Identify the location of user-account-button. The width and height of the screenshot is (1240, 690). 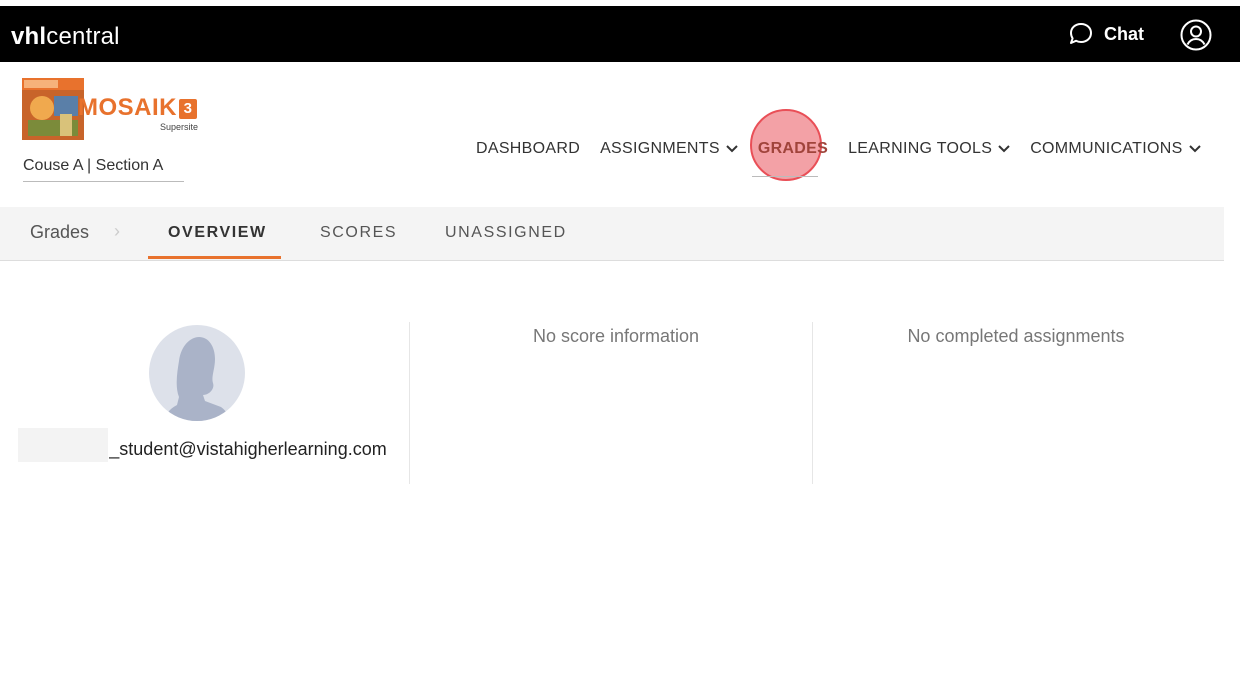
(1196, 35).